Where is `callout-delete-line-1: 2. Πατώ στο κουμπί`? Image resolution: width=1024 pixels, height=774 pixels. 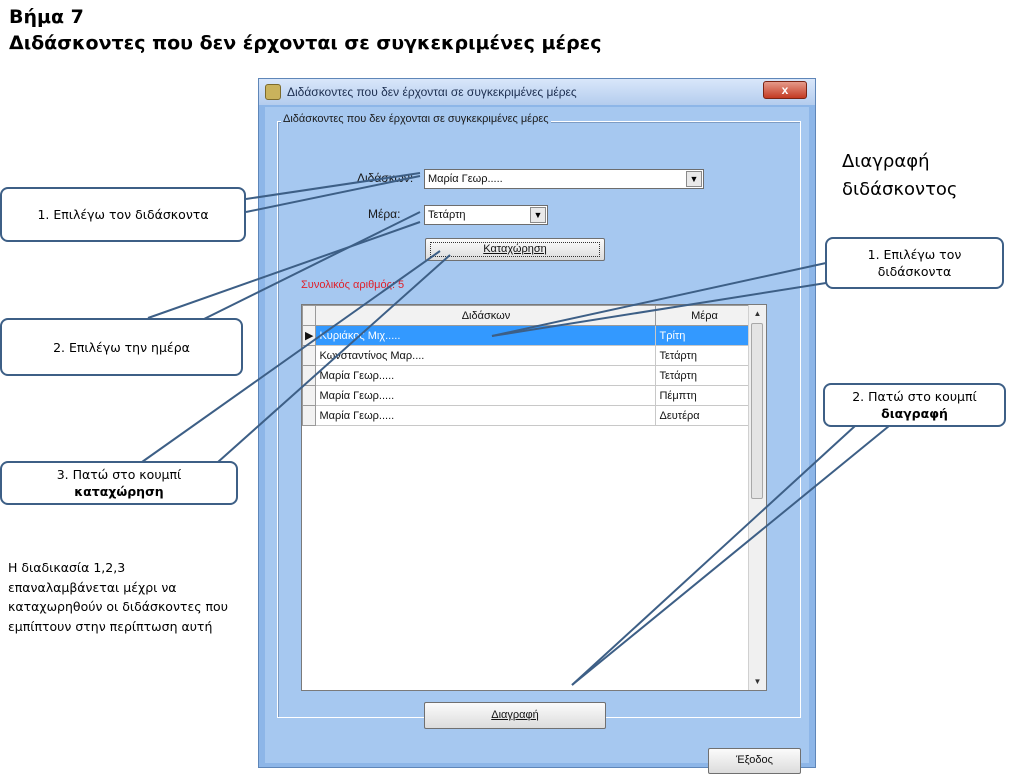
callout-delete-line-1: 2. Πατώ στο κουμπί is located at coordinates (914, 396).